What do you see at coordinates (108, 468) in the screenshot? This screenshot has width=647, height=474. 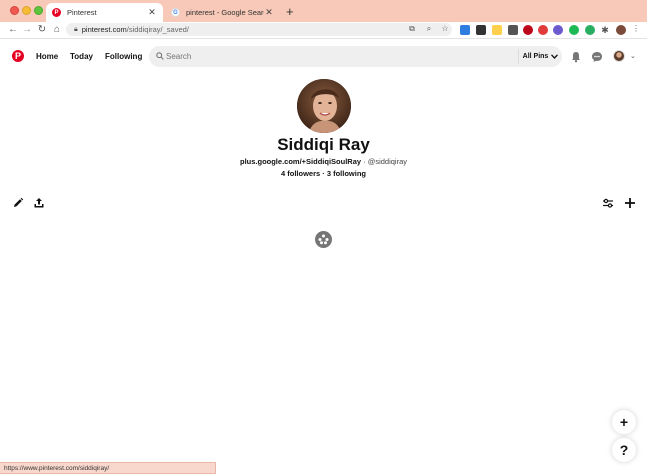 I see `link-status-bar: https://www.pinterest.com/siddiqiray/` at bounding box center [108, 468].